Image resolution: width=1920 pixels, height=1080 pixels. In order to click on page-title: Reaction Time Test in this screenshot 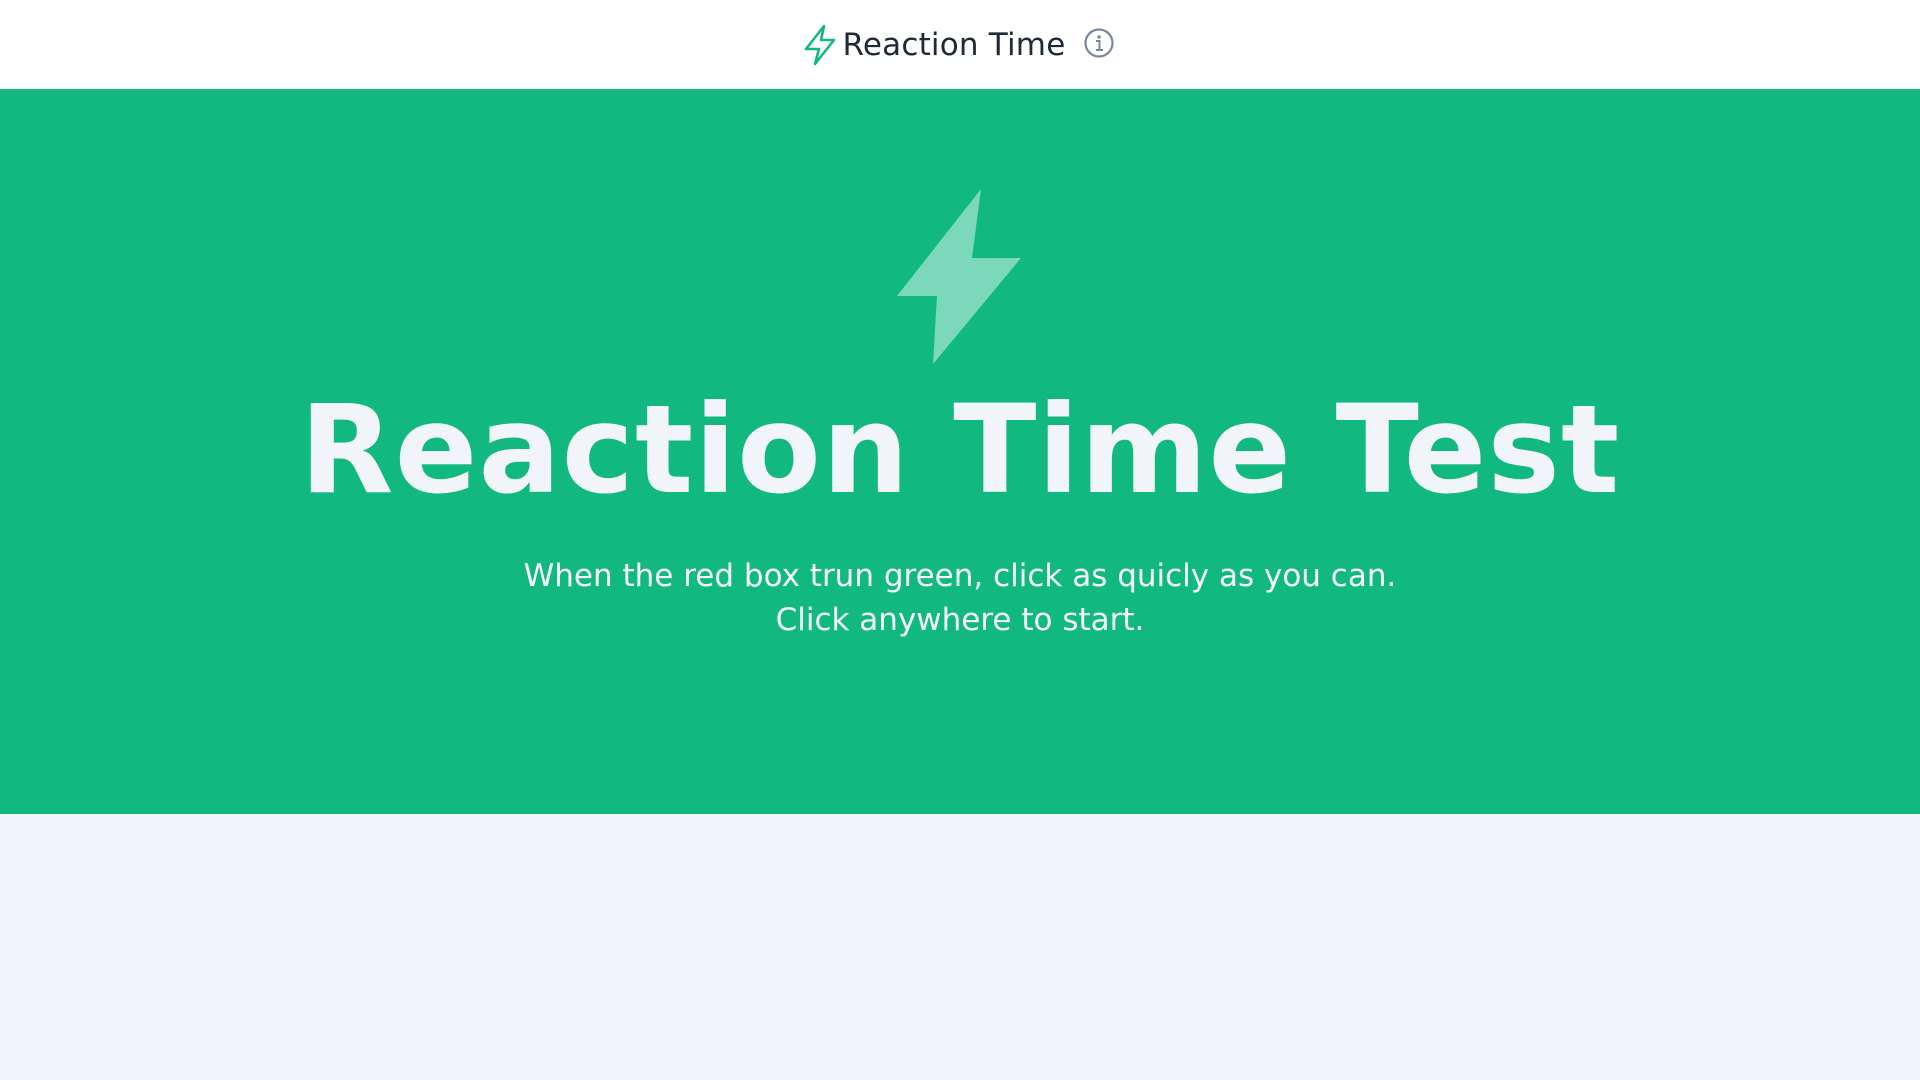, I will do `click(960, 450)`.